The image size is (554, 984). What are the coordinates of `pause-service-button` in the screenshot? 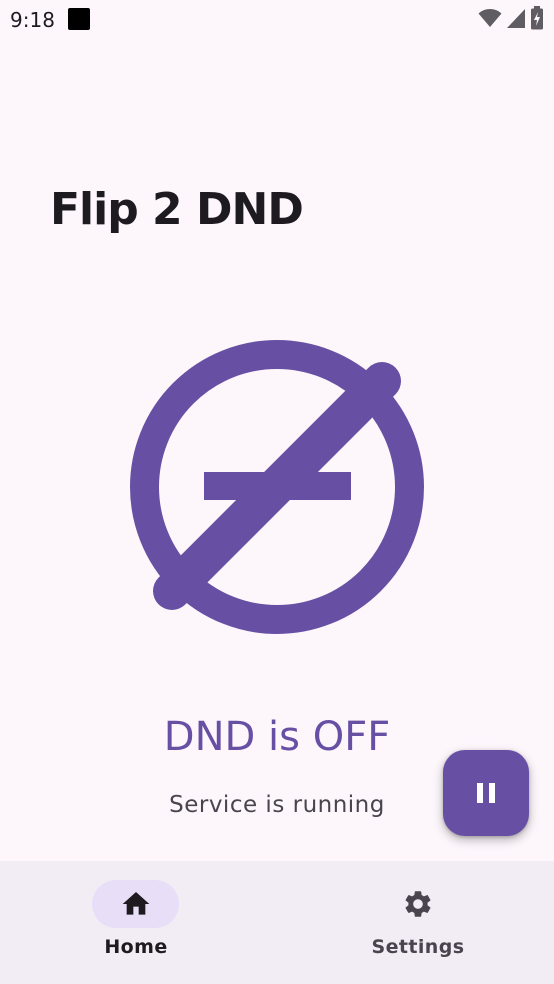 It's located at (486, 793).